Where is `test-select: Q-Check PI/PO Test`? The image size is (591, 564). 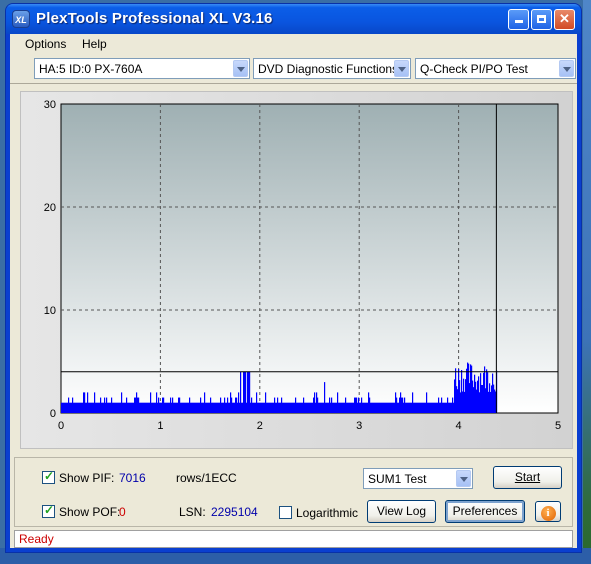 test-select: Q-Check PI/PO Test is located at coordinates (495, 68).